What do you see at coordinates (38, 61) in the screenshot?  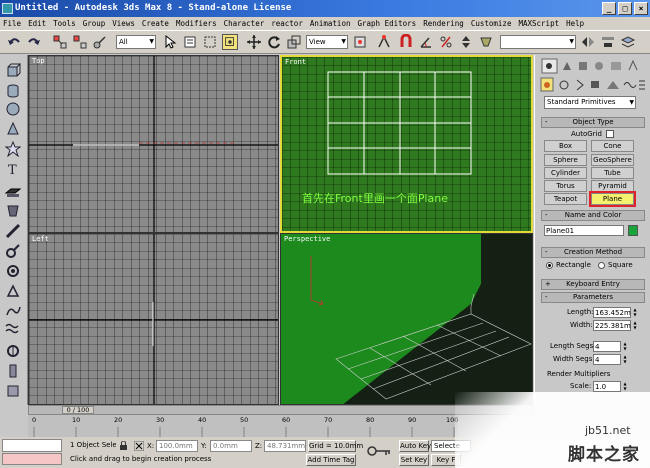 I see `viewport-label-top: Top` at bounding box center [38, 61].